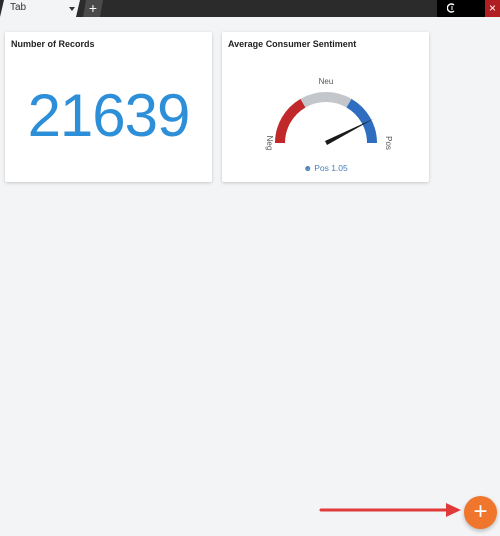 This screenshot has width=500, height=536. I want to click on tab-label: Tab, so click(18, 7).